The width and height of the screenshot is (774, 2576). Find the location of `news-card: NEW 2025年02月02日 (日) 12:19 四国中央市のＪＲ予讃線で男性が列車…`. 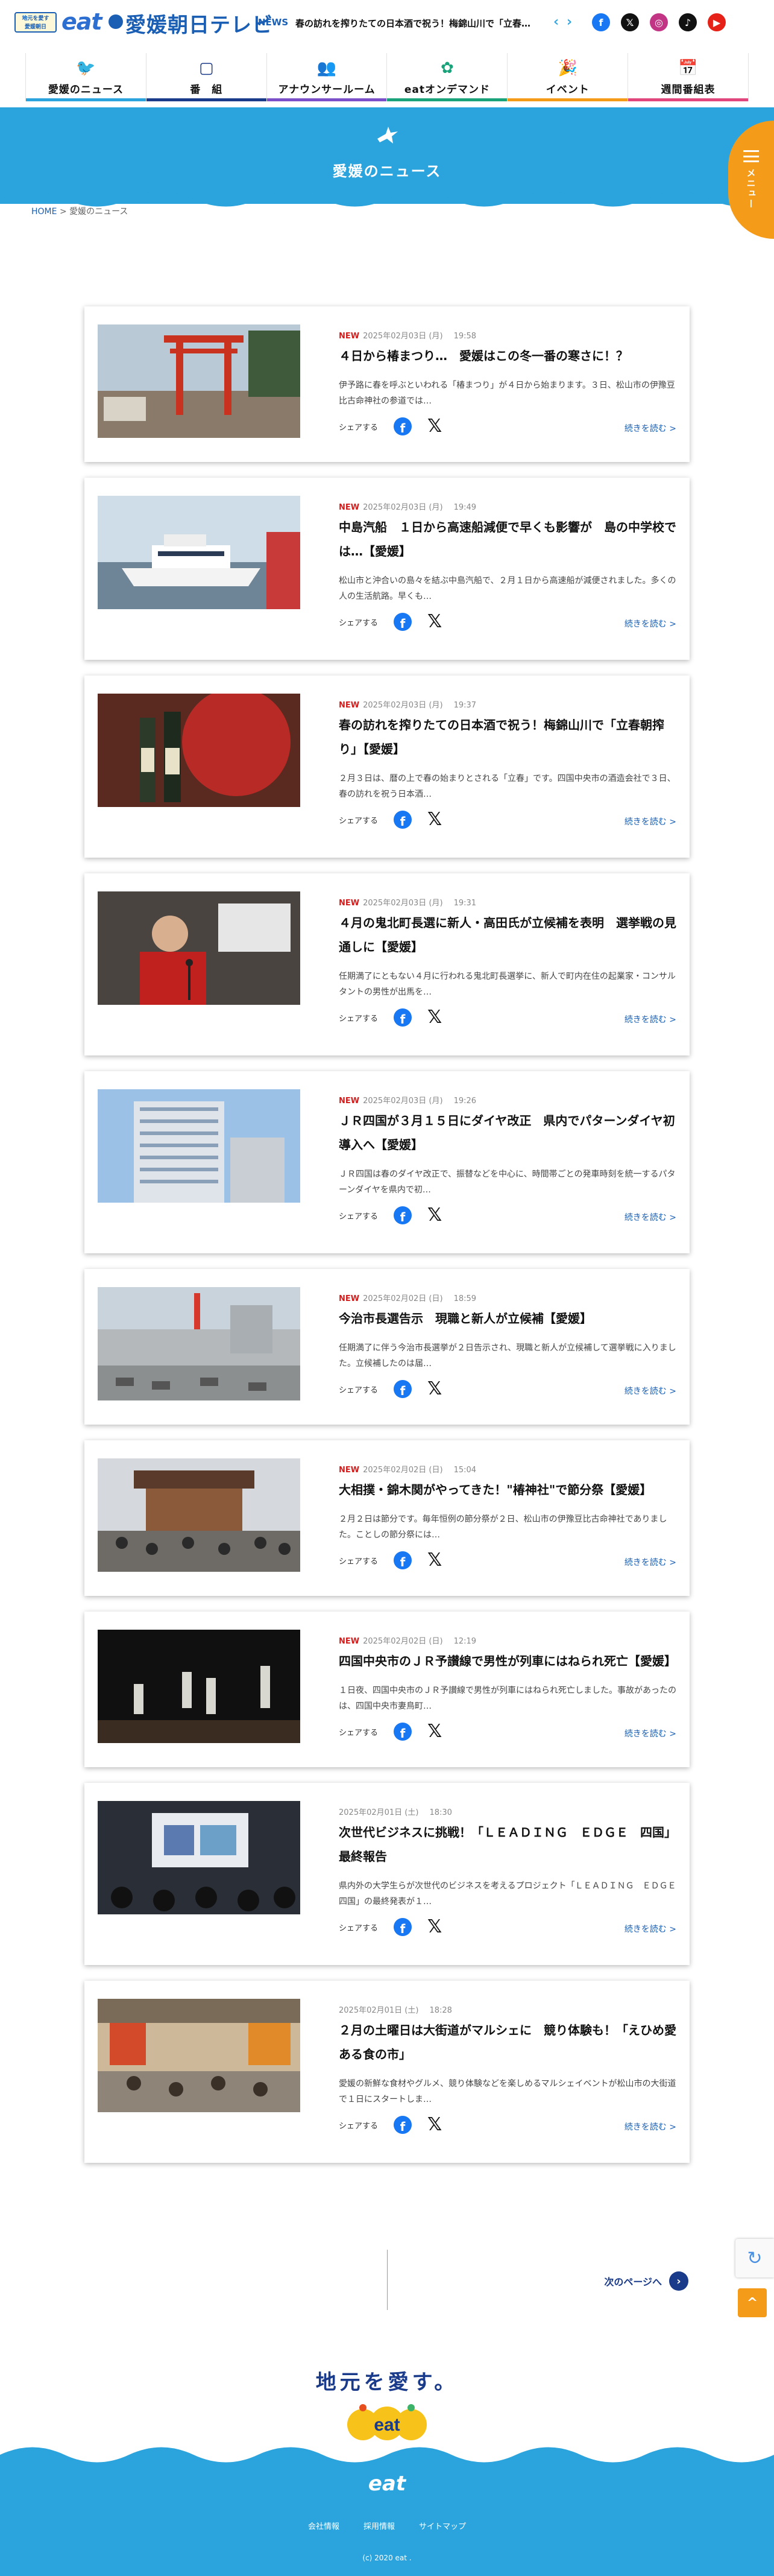

news-card: NEW 2025年02月02日 (日) 12:19 四国中央市のＪＲ予讃線で男性が列車… is located at coordinates (387, 1689).